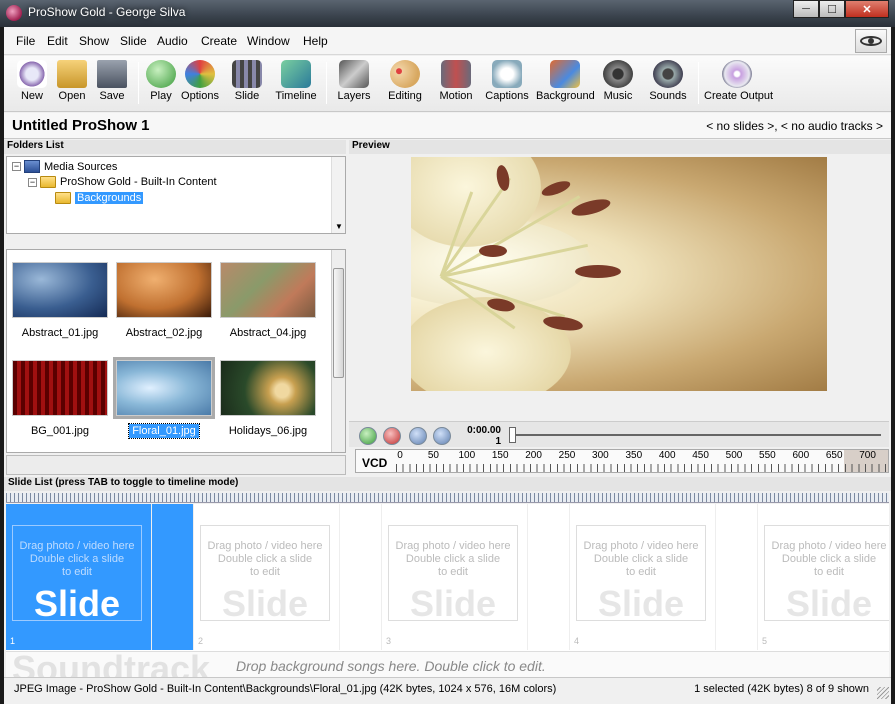  Describe the element at coordinates (48, 182) in the screenshot. I see `folder-open-icon` at that location.